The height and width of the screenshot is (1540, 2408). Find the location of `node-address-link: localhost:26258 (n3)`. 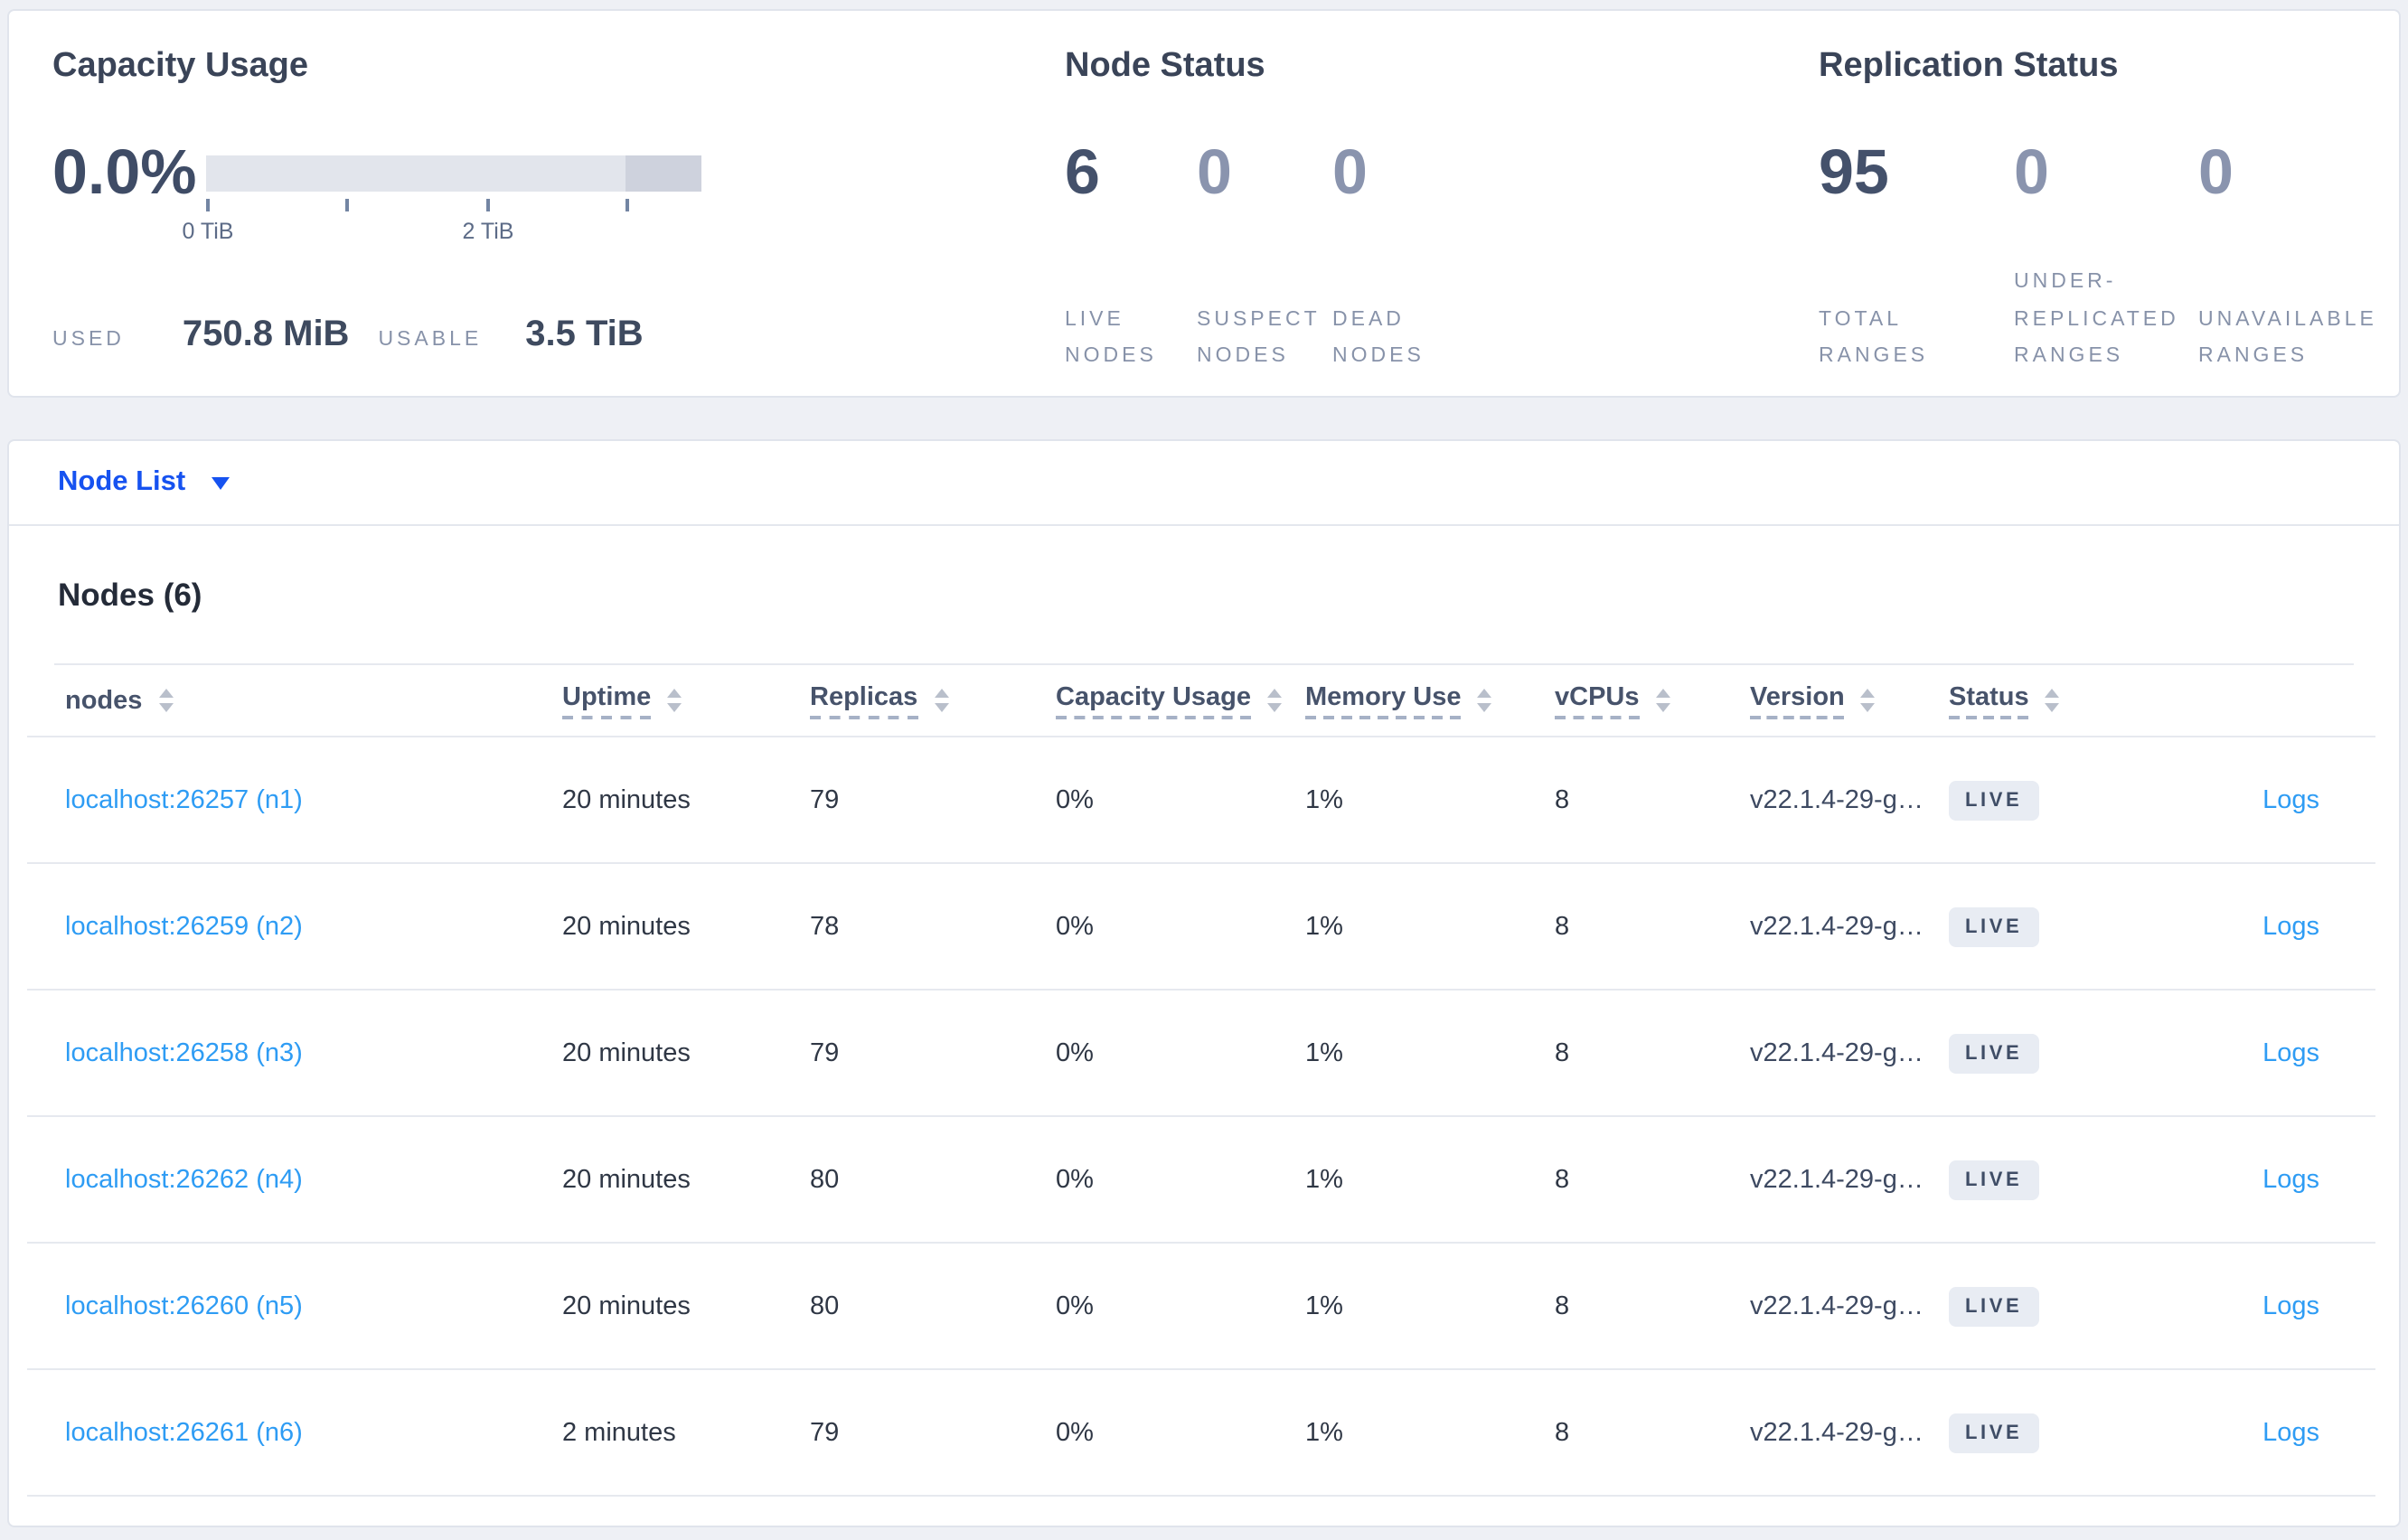

node-address-link: localhost:26258 (n3) is located at coordinates (313, 1052).